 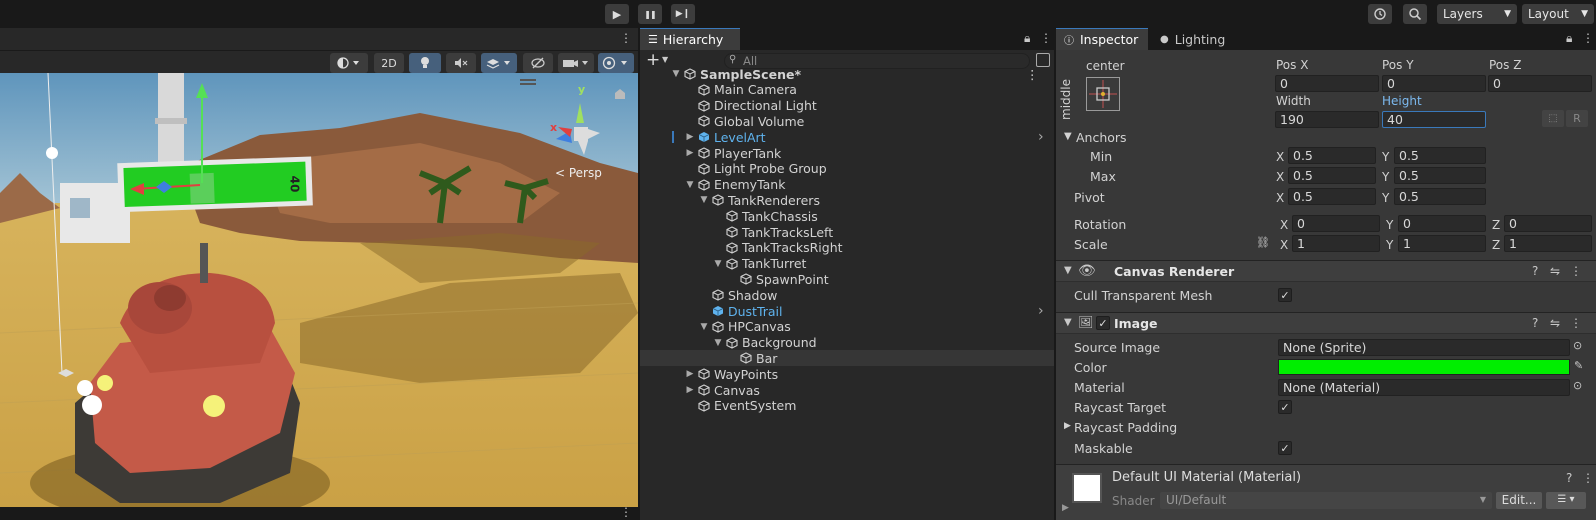 I want to click on width-field: 190, so click(x=1327, y=119).